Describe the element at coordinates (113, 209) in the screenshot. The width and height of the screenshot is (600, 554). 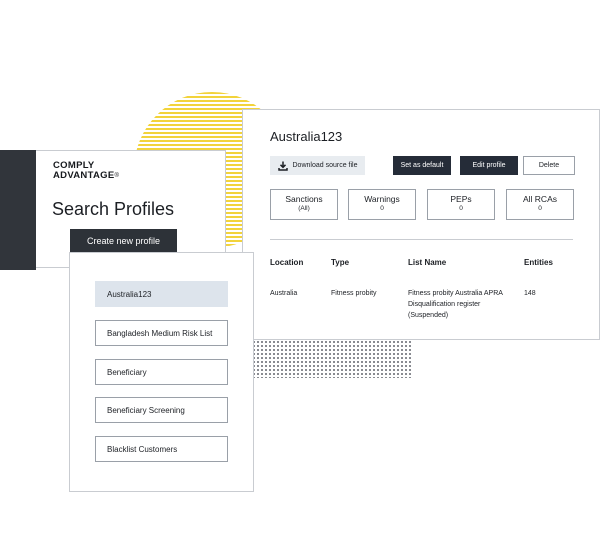
I see `page-title: Search Profiles` at that location.